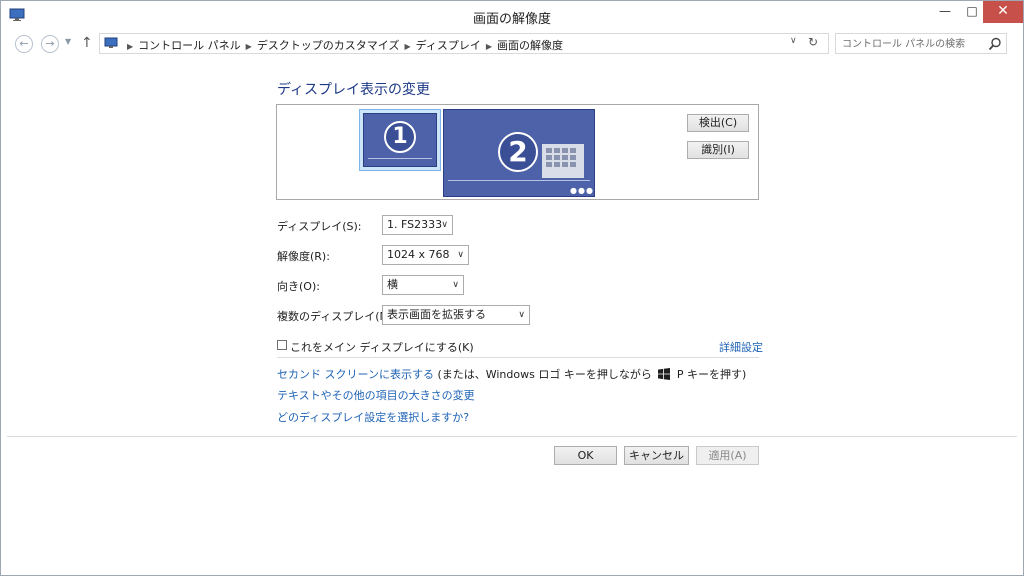 The height and width of the screenshot is (576, 1024). What do you see at coordinates (741, 347) in the screenshot?
I see `advanced-settings-link: 詳細設定` at bounding box center [741, 347].